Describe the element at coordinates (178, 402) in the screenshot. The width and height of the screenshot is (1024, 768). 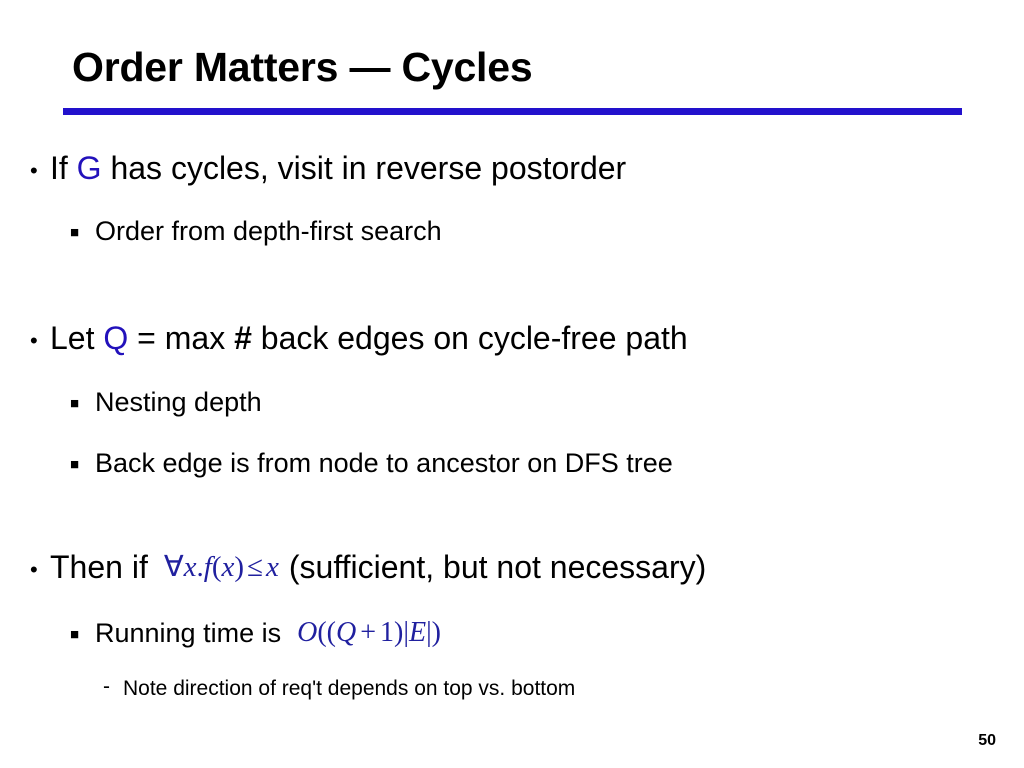
I see `subbullet-text: Nesting depth` at that location.